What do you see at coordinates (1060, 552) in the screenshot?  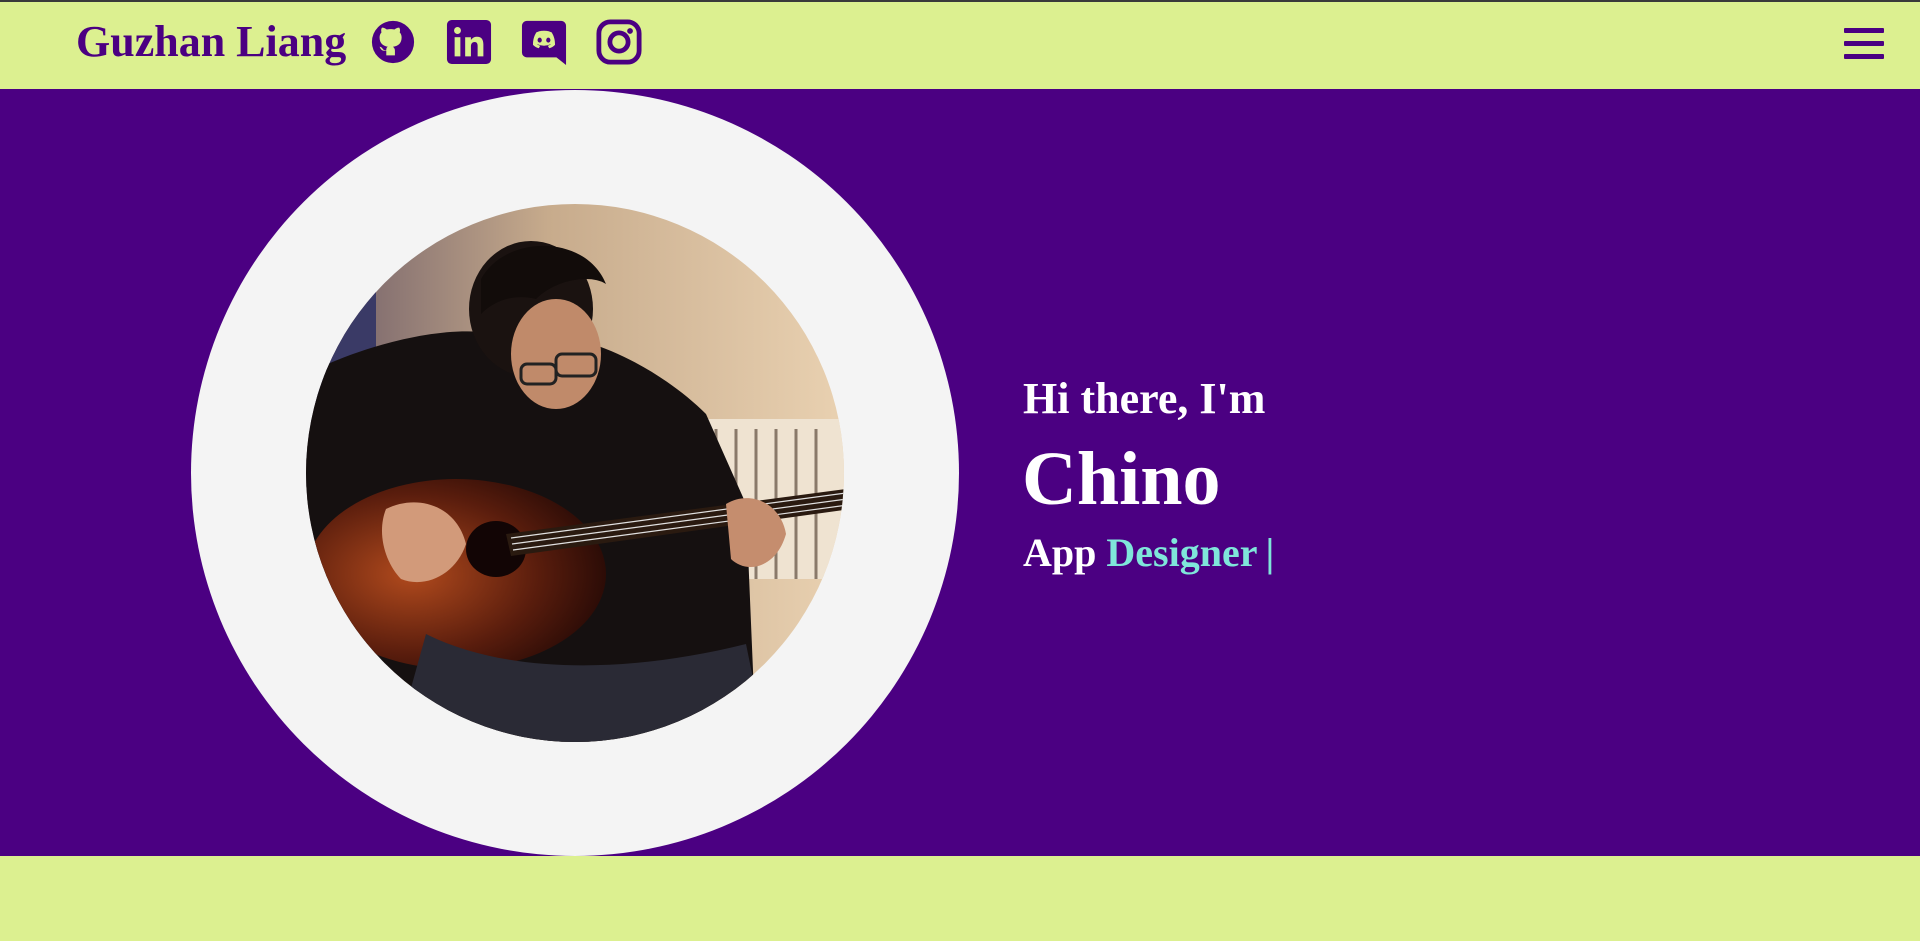 I see `role-prefix: App` at bounding box center [1060, 552].